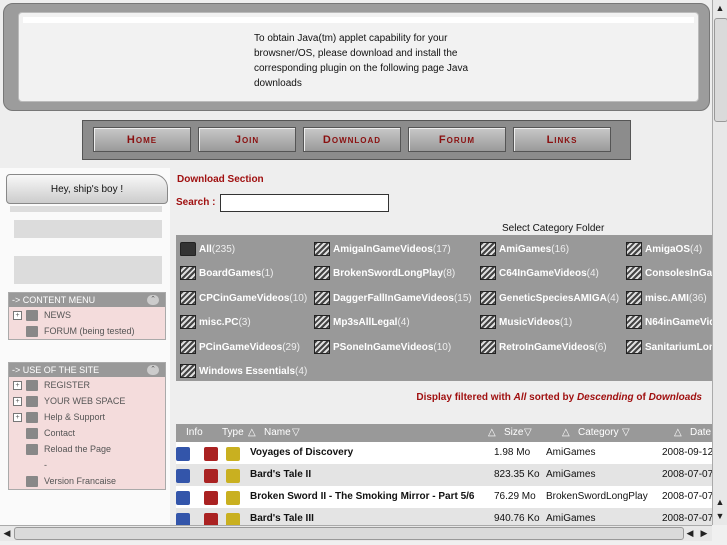  Describe the element at coordinates (87, 300) in the screenshot. I see `content-menu-header: -> CONTENT MENU ⌃` at that location.